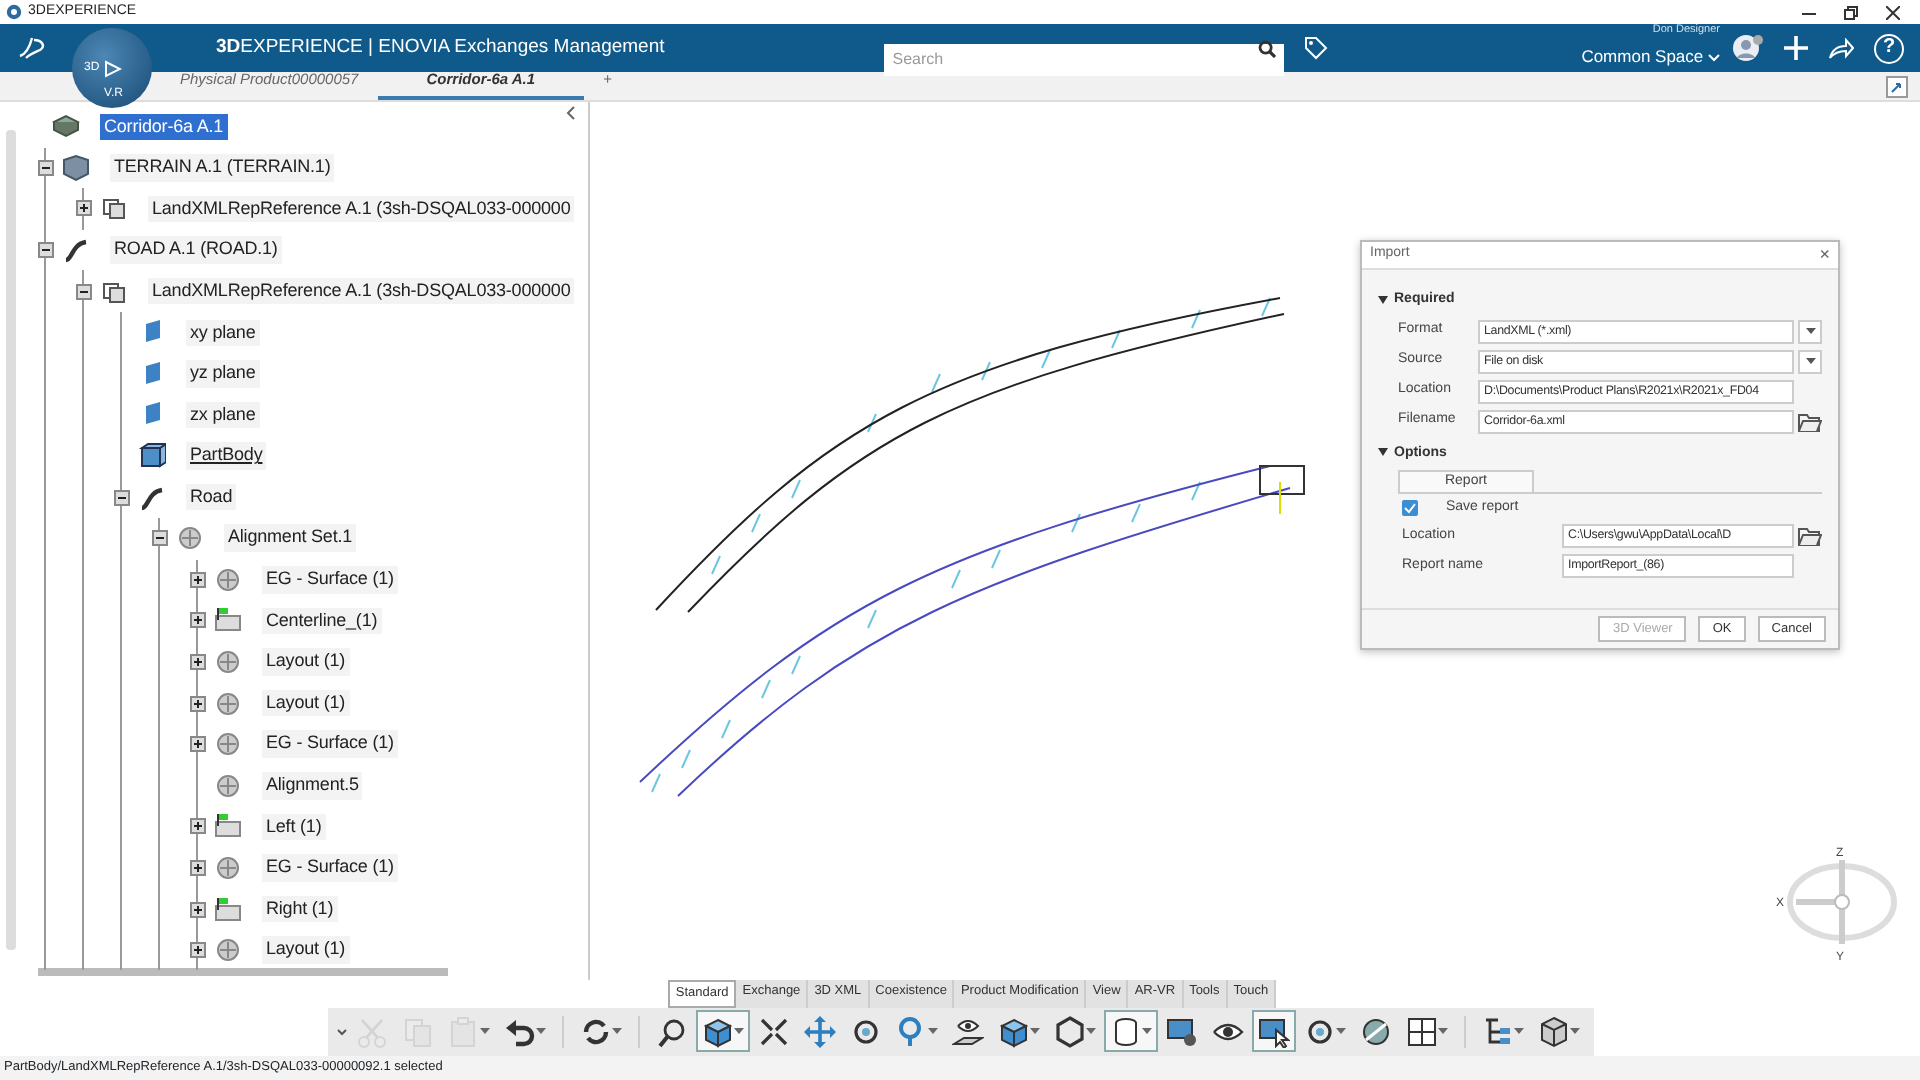 Image resolution: width=1920 pixels, height=1080 pixels. I want to click on checkmark-icon, so click(1410, 508).